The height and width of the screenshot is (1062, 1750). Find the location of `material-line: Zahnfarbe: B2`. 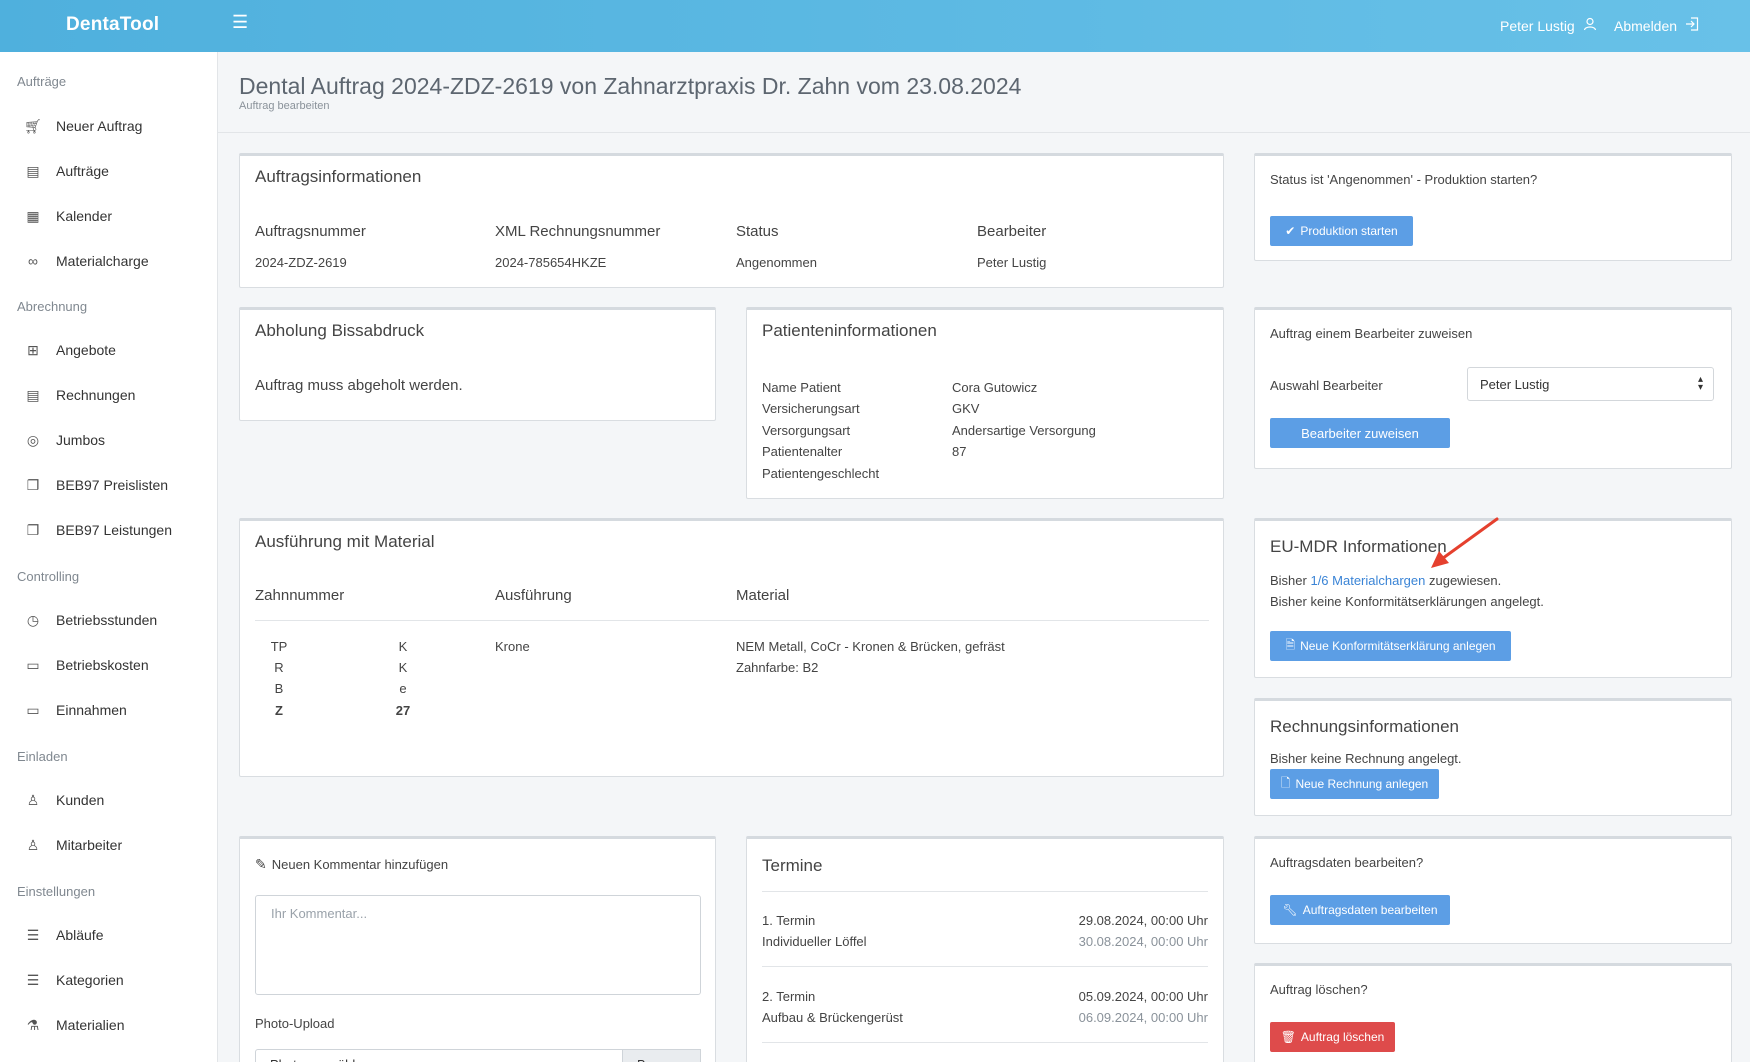

material-line: Zahnfarbe: B2 is located at coordinates (777, 667).